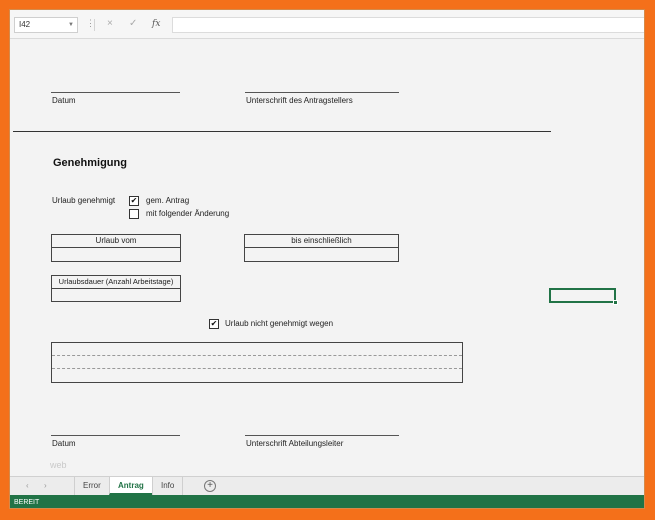 The height and width of the screenshot is (520, 655). Describe the element at coordinates (188, 213) in the screenshot. I see `approved-with-changes-label: mit folgender Änderung` at that location.